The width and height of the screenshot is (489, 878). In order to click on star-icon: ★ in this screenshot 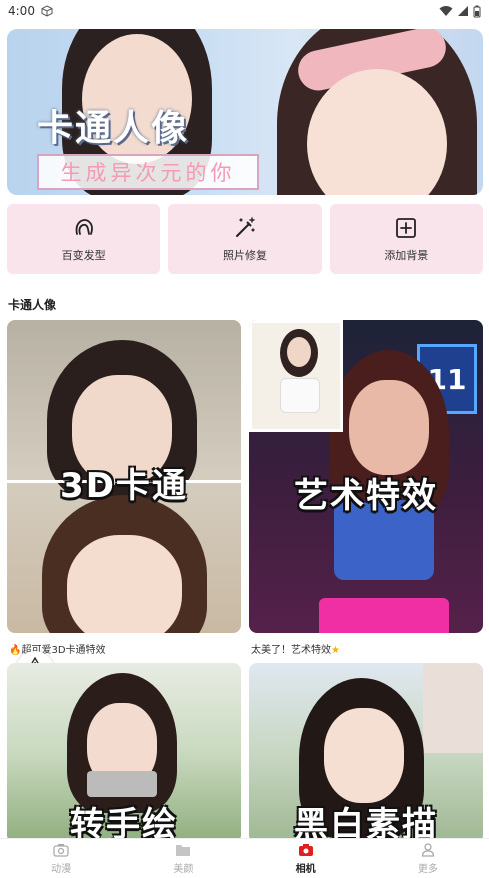, I will do `click(335, 650)`.